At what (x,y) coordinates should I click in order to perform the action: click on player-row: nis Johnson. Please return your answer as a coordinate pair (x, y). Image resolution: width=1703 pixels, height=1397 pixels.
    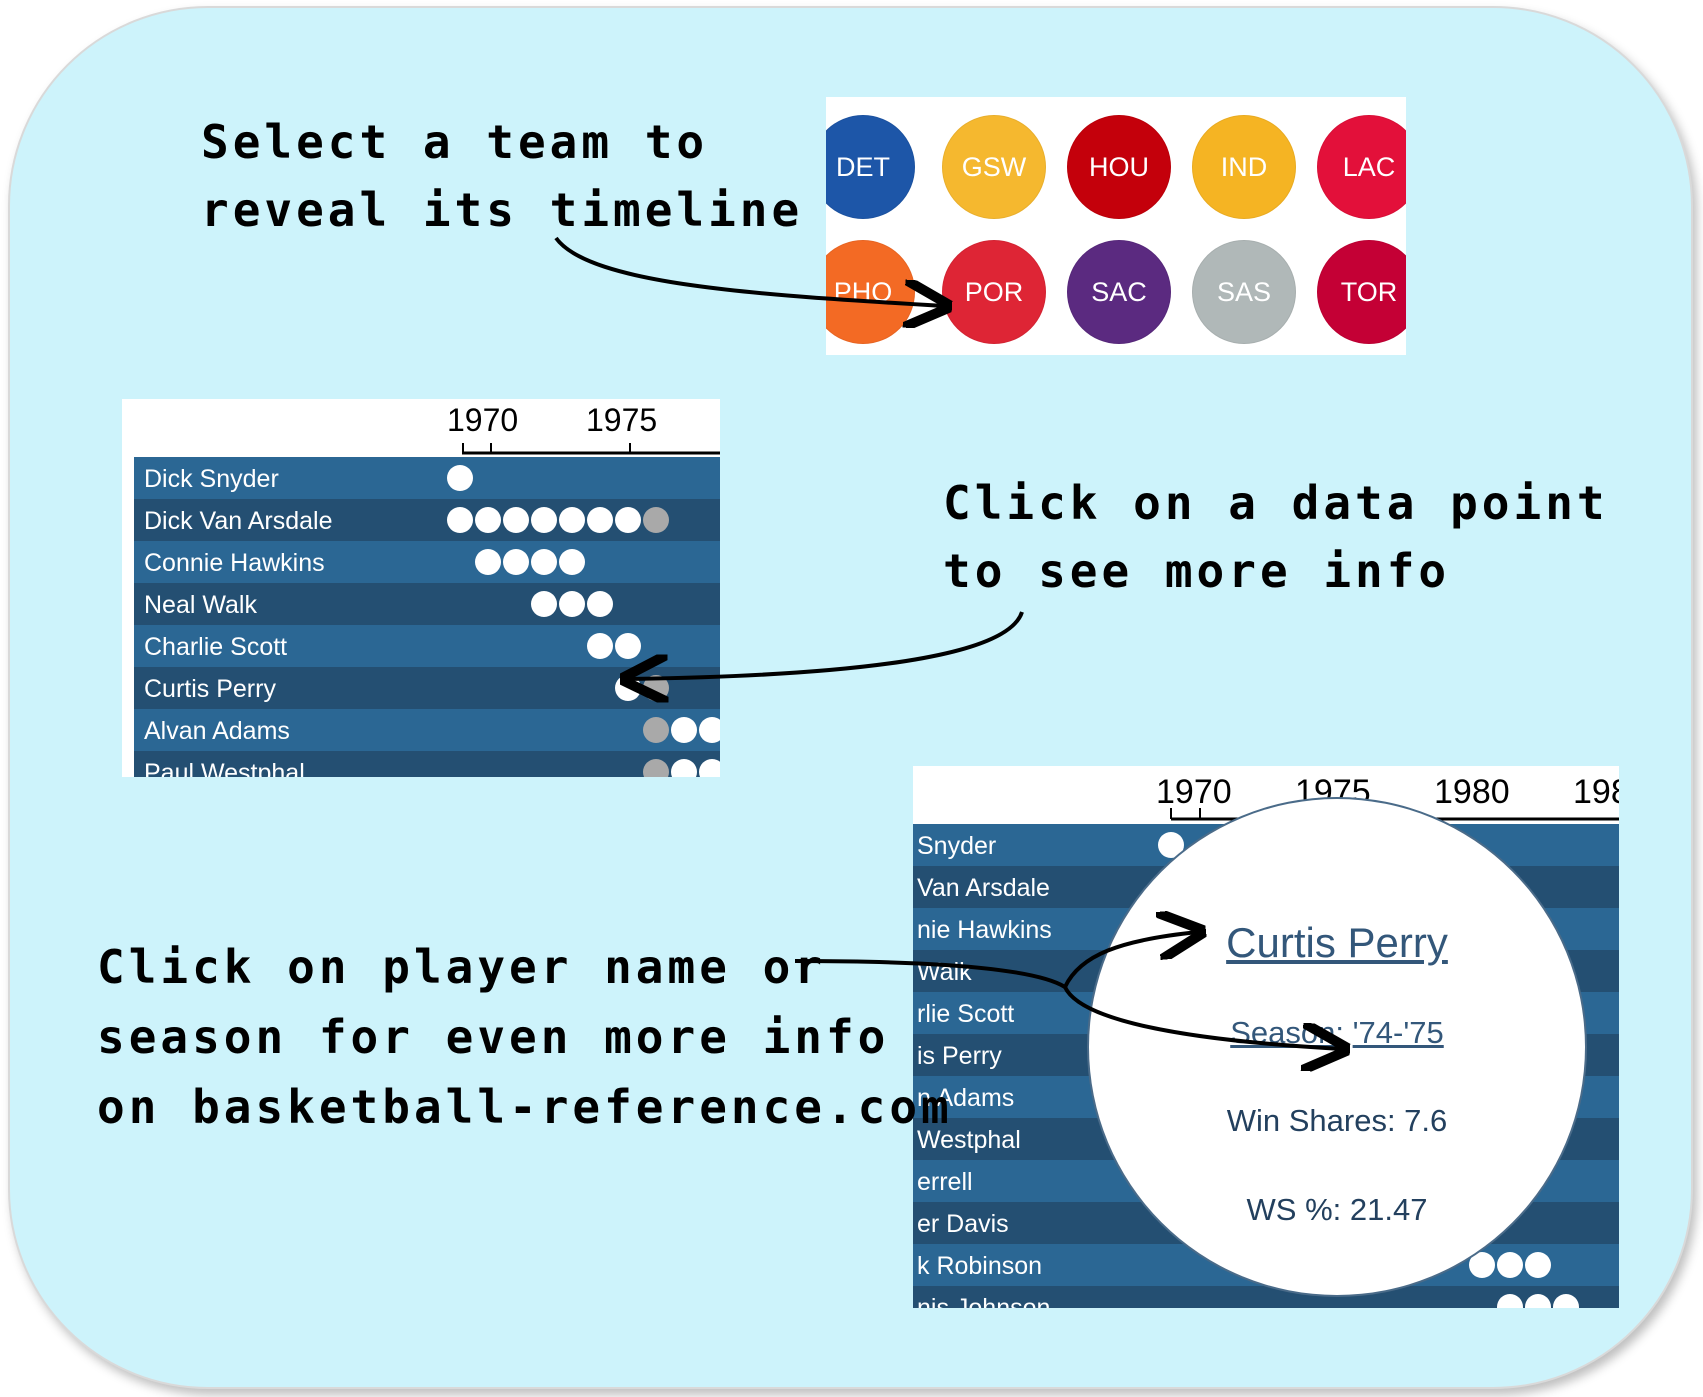
    Looking at the image, I should click on (1266, 1297).